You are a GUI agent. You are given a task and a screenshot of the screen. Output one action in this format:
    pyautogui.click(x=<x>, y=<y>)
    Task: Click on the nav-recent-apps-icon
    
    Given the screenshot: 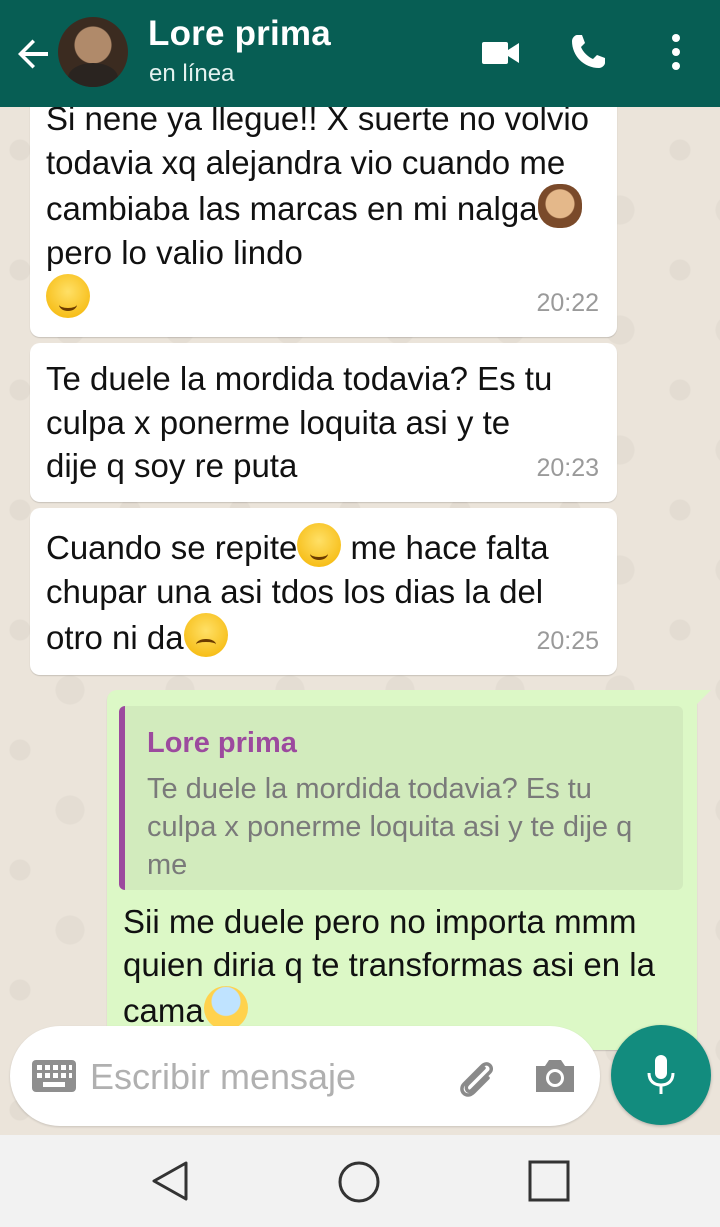 What is the action you would take?
    pyautogui.click(x=549, y=1181)
    